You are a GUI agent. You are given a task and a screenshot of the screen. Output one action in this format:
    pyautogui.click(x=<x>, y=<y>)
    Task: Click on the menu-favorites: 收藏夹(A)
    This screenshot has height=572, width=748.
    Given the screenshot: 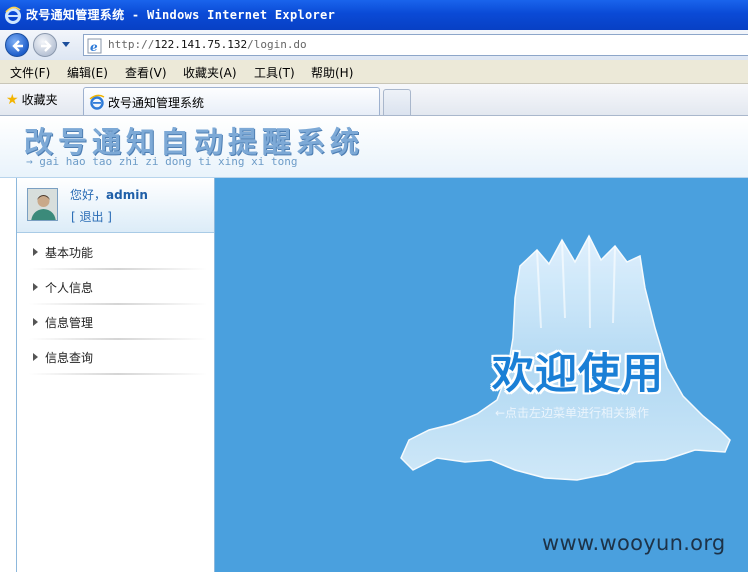 What is the action you would take?
    pyautogui.click(x=210, y=72)
    